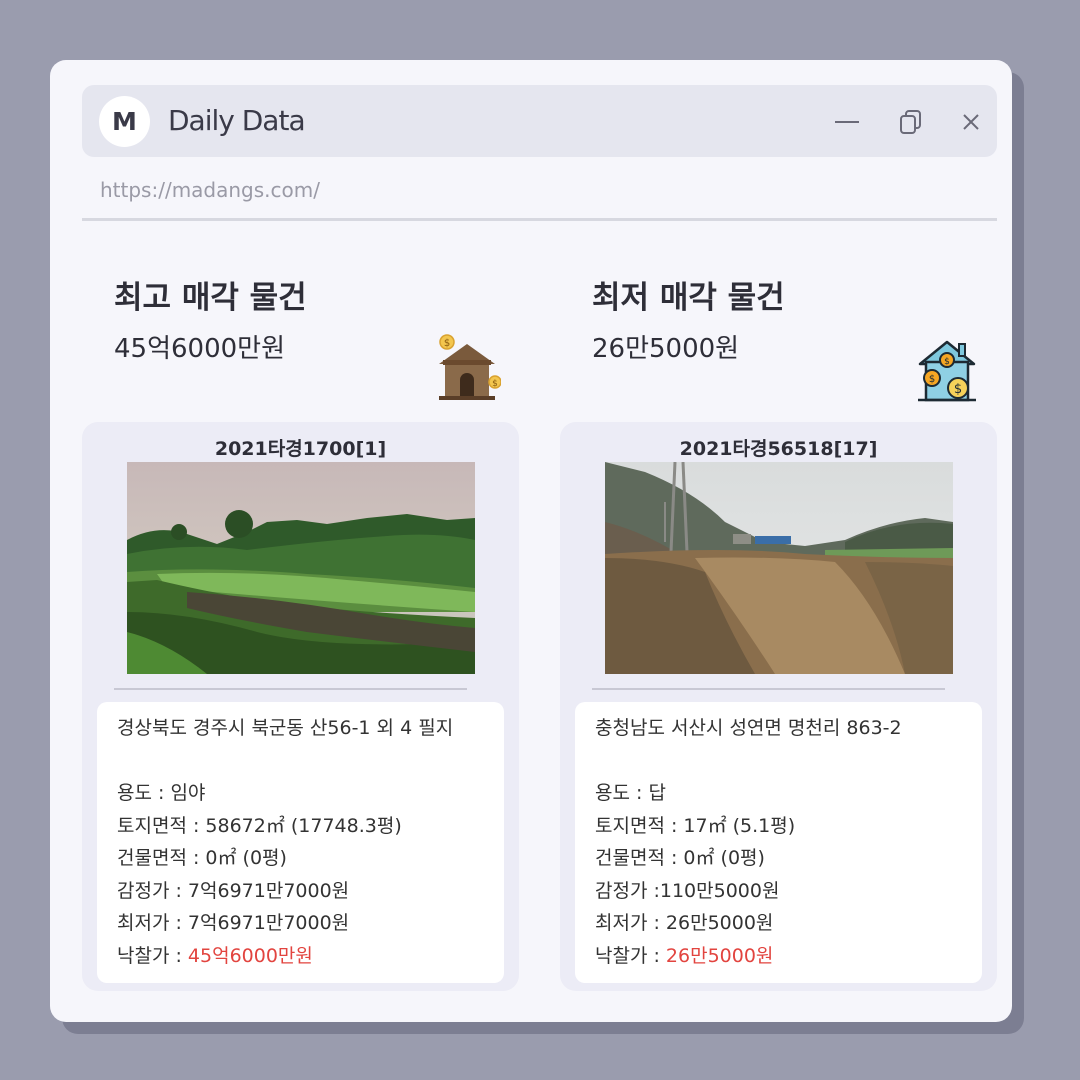  What do you see at coordinates (950, 370) in the screenshot?
I see `house-coins-icon: $ $ $` at bounding box center [950, 370].